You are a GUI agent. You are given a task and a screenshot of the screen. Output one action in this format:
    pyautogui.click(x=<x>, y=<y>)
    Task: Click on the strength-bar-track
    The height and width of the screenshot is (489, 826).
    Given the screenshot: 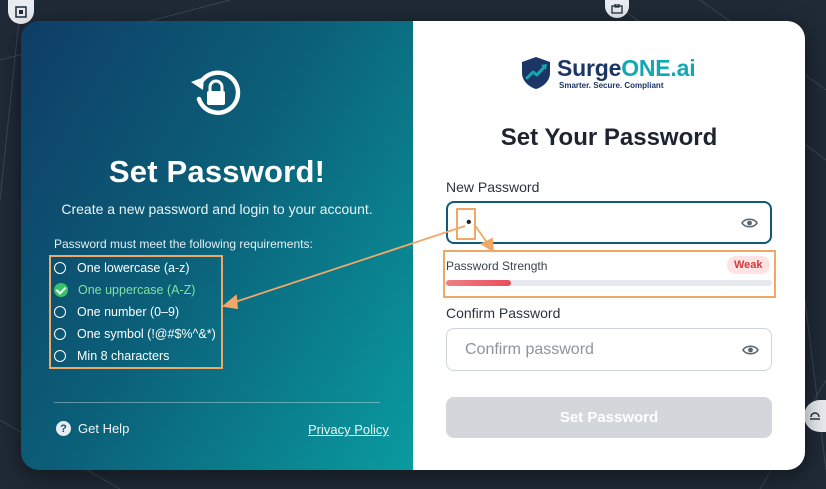 What is the action you would take?
    pyautogui.click(x=609, y=283)
    